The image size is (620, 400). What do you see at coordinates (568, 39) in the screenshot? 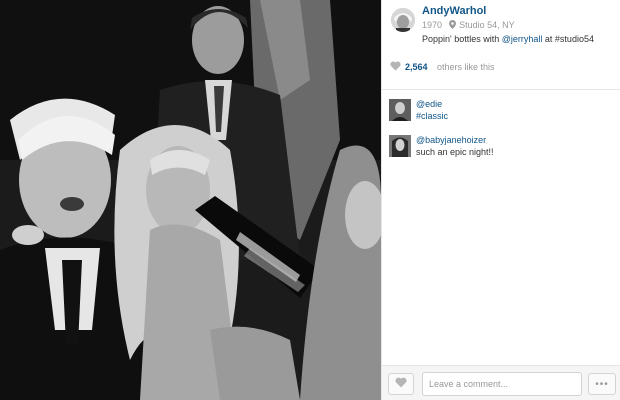
I see `caption-text-suffix: at #studio54` at bounding box center [568, 39].